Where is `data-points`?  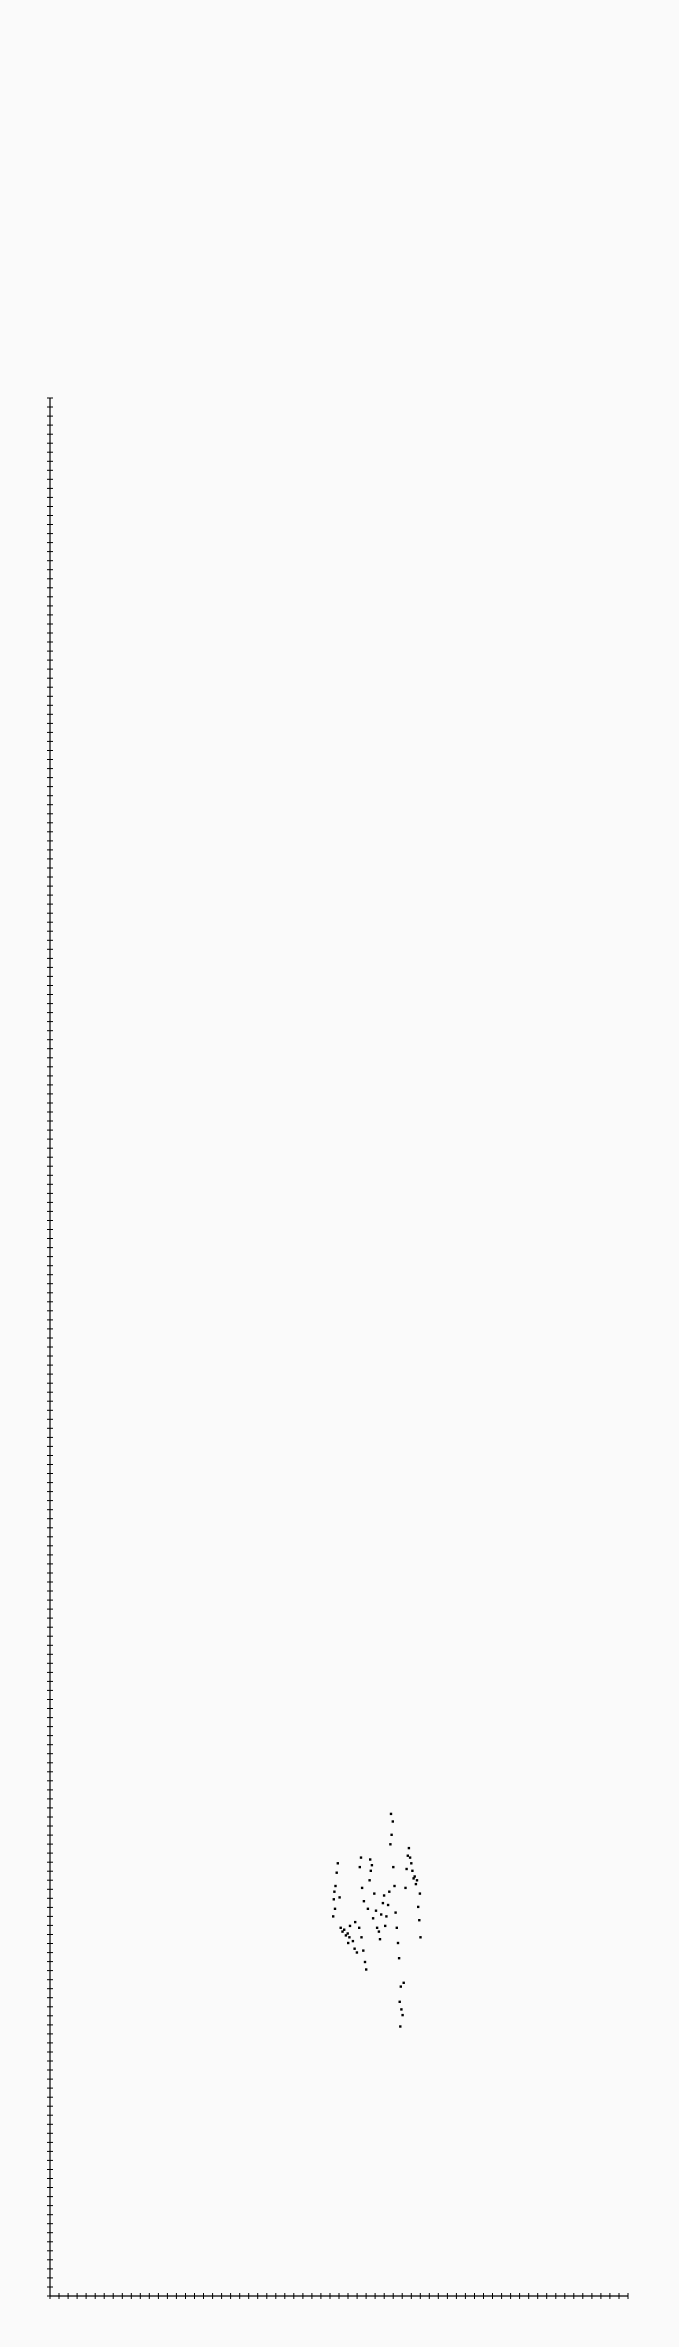
data-points is located at coordinates (377, 1920).